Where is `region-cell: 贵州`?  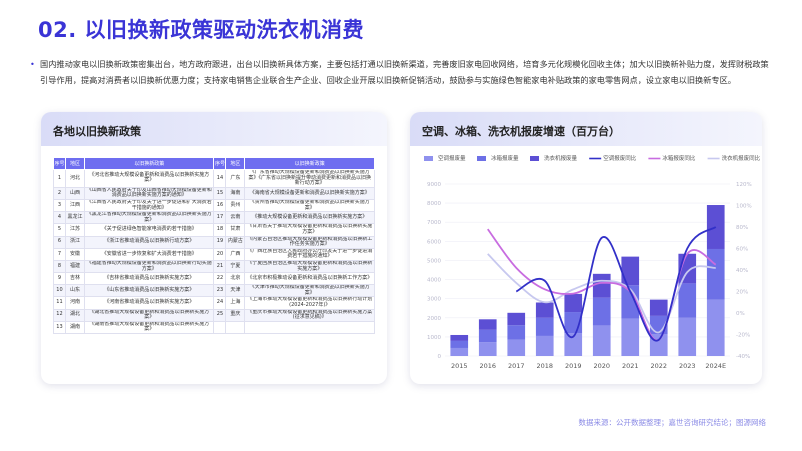
region-cell: 贵州 is located at coordinates (235, 205).